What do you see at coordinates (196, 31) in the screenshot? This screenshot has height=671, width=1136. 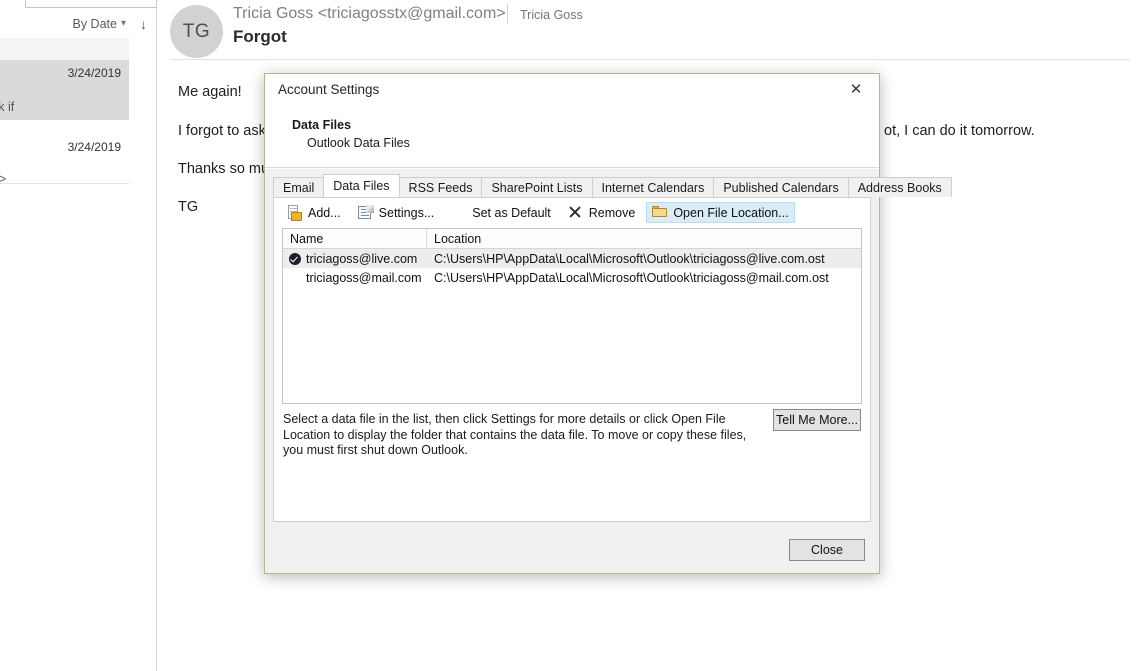 I see `avatar: TG` at bounding box center [196, 31].